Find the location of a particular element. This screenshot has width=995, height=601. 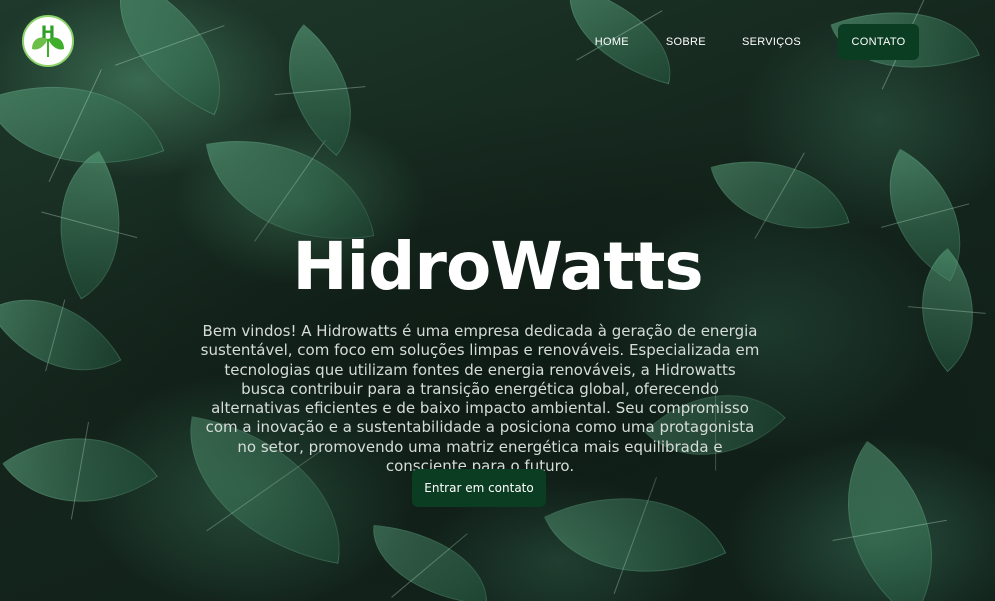

entrar-em-contato-button: Entrar em contato is located at coordinates (479, 488).